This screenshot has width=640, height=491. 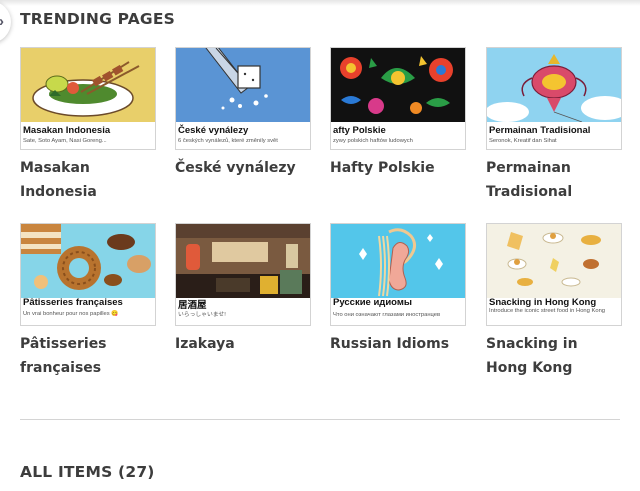 I want to click on thumbnail-title: Pâtisseries françaises, so click(x=73, y=302).